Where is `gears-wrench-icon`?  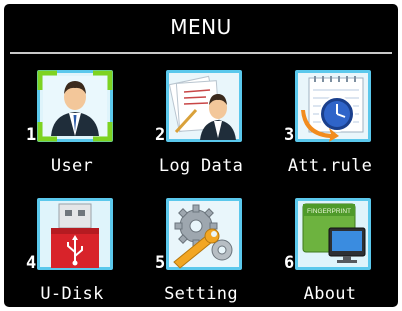
gears-wrench-icon is located at coordinates (204, 234).